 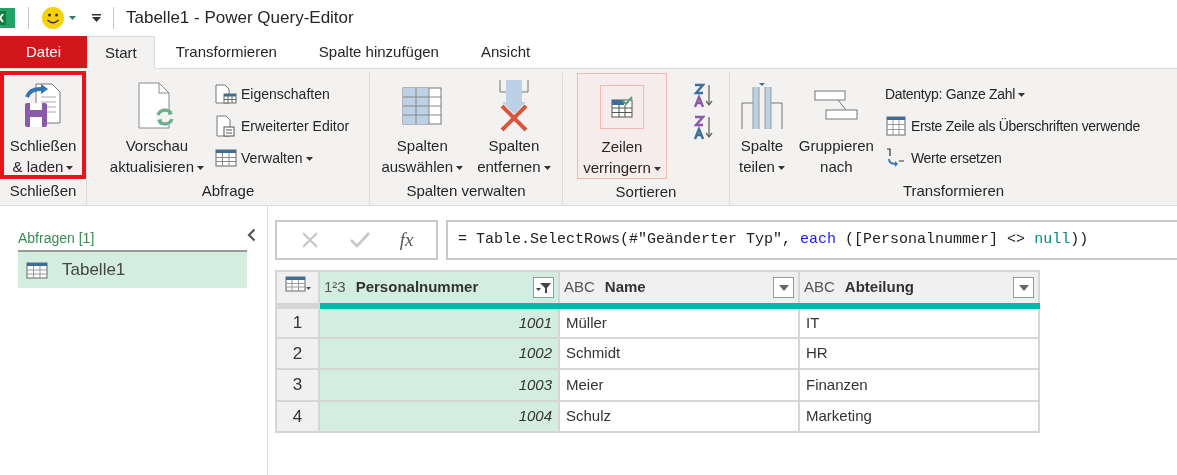 I want to click on filter-rows-icon, so click(x=622, y=107).